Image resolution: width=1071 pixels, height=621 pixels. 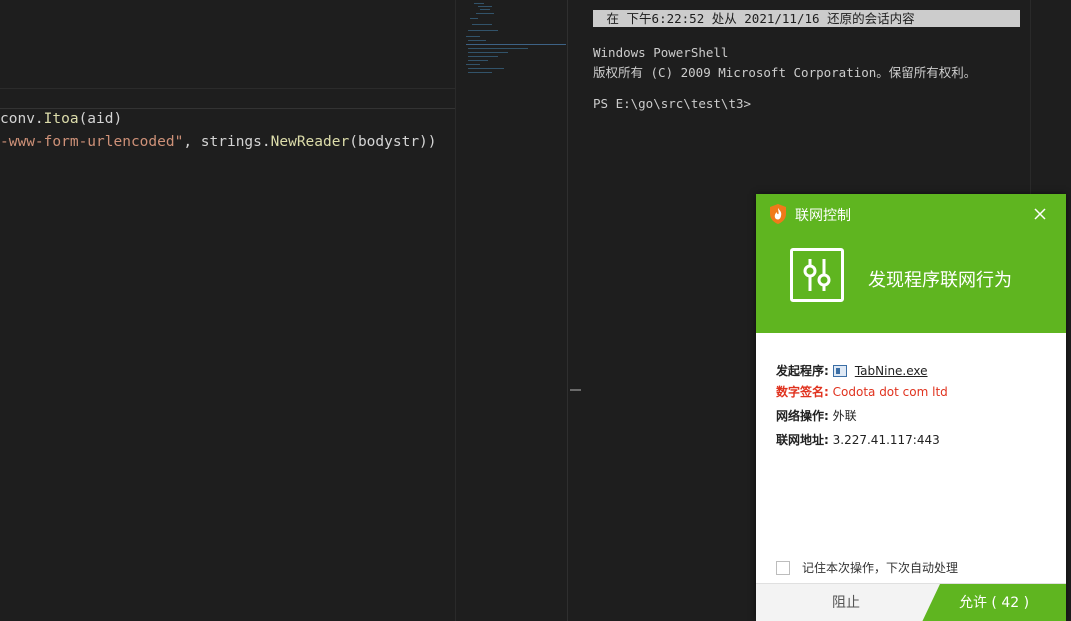 I want to click on signature-value: Codota dot com ltd, so click(x=890, y=392).